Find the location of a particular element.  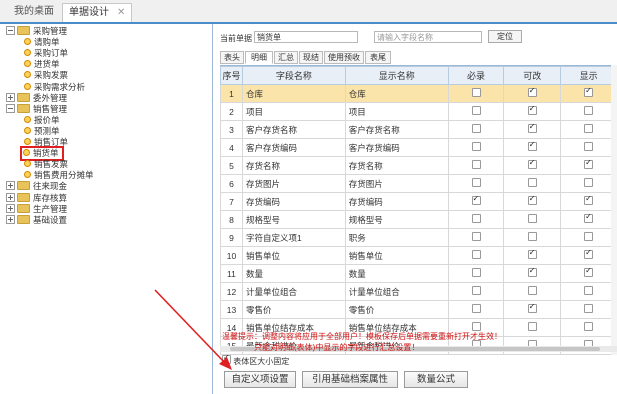

subtab: 使用预收 is located at coordinates (344, 57).